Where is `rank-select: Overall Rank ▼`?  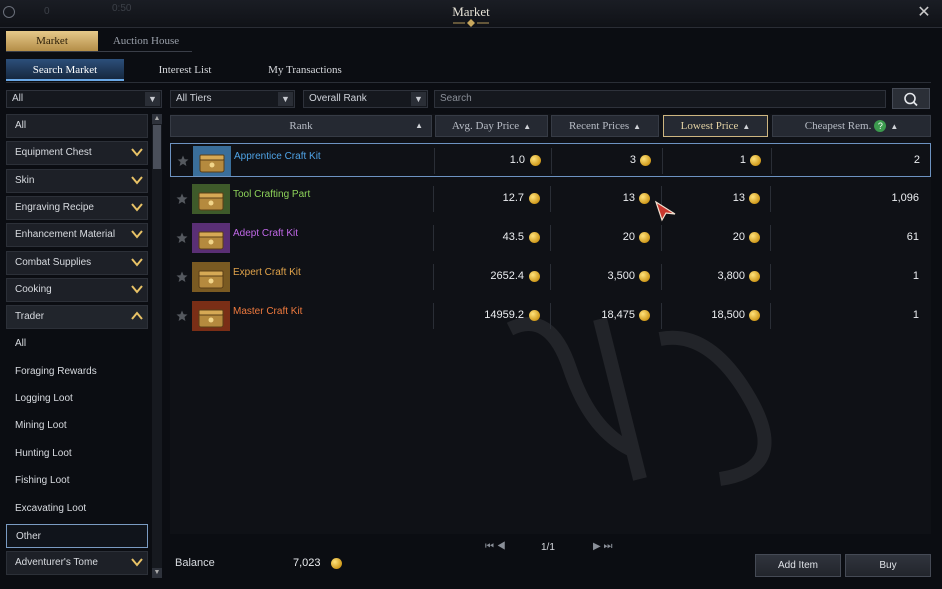
rank-select: Overall Rank ▼ is located at coordinates (365, 99).